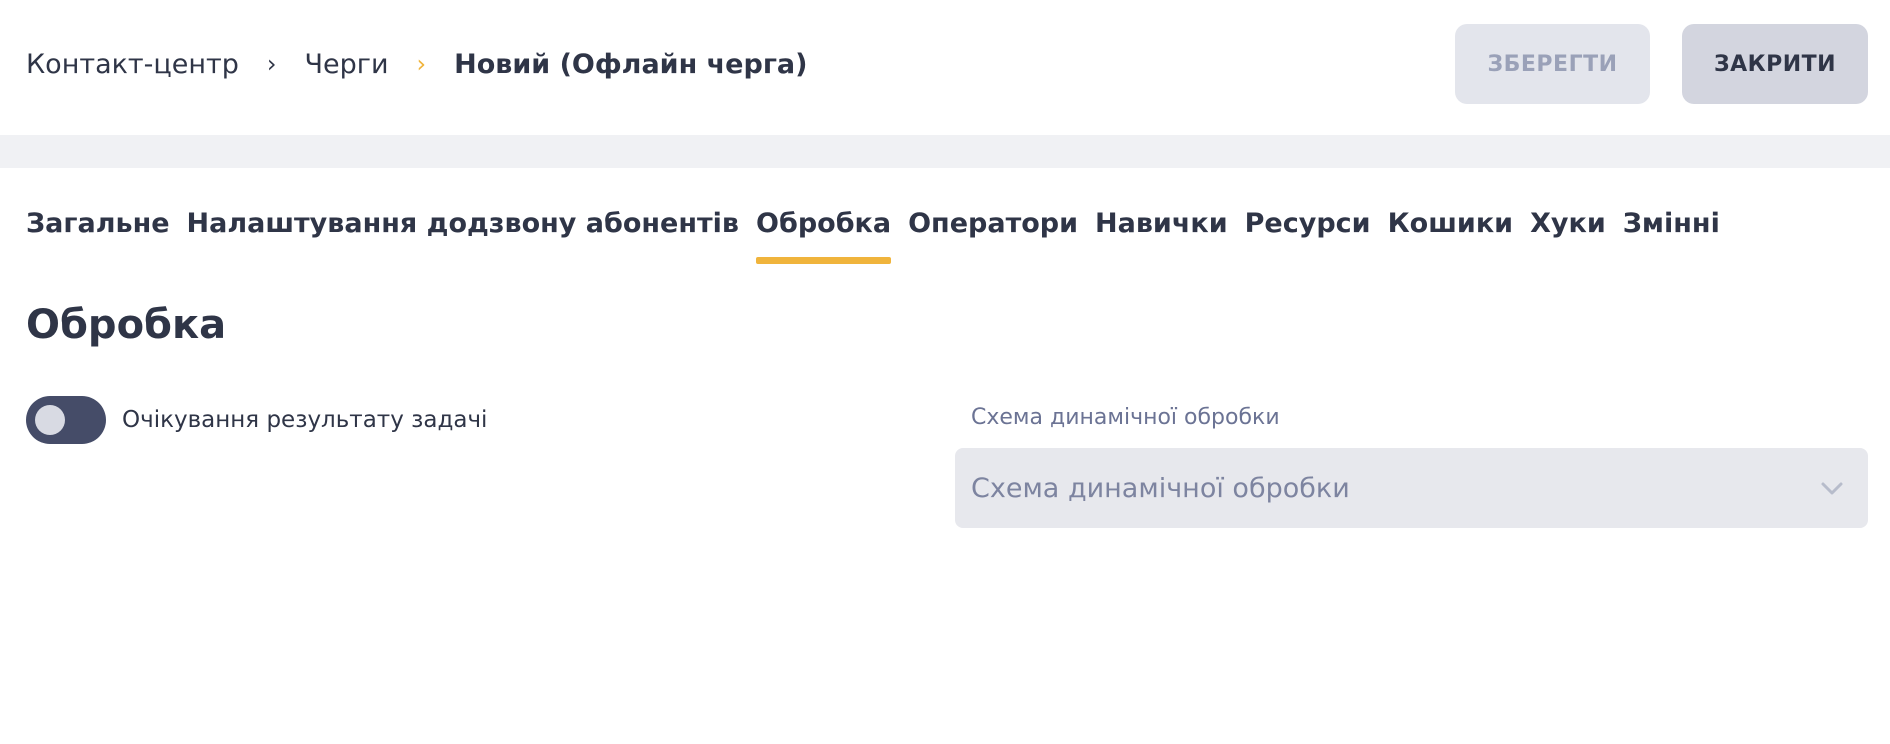 This screenshot has width=1890, height=744. I want to click on tab-hooks: Хуки, so click(1568, 232).